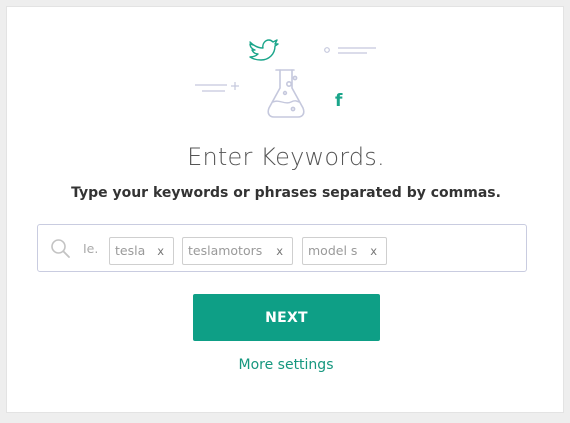 The image size is (570, 423). What do you see at coordinates (286, 157) in the screenshot?
I see `page-title: Enter Keywords.` at bounding box center [286, 157].